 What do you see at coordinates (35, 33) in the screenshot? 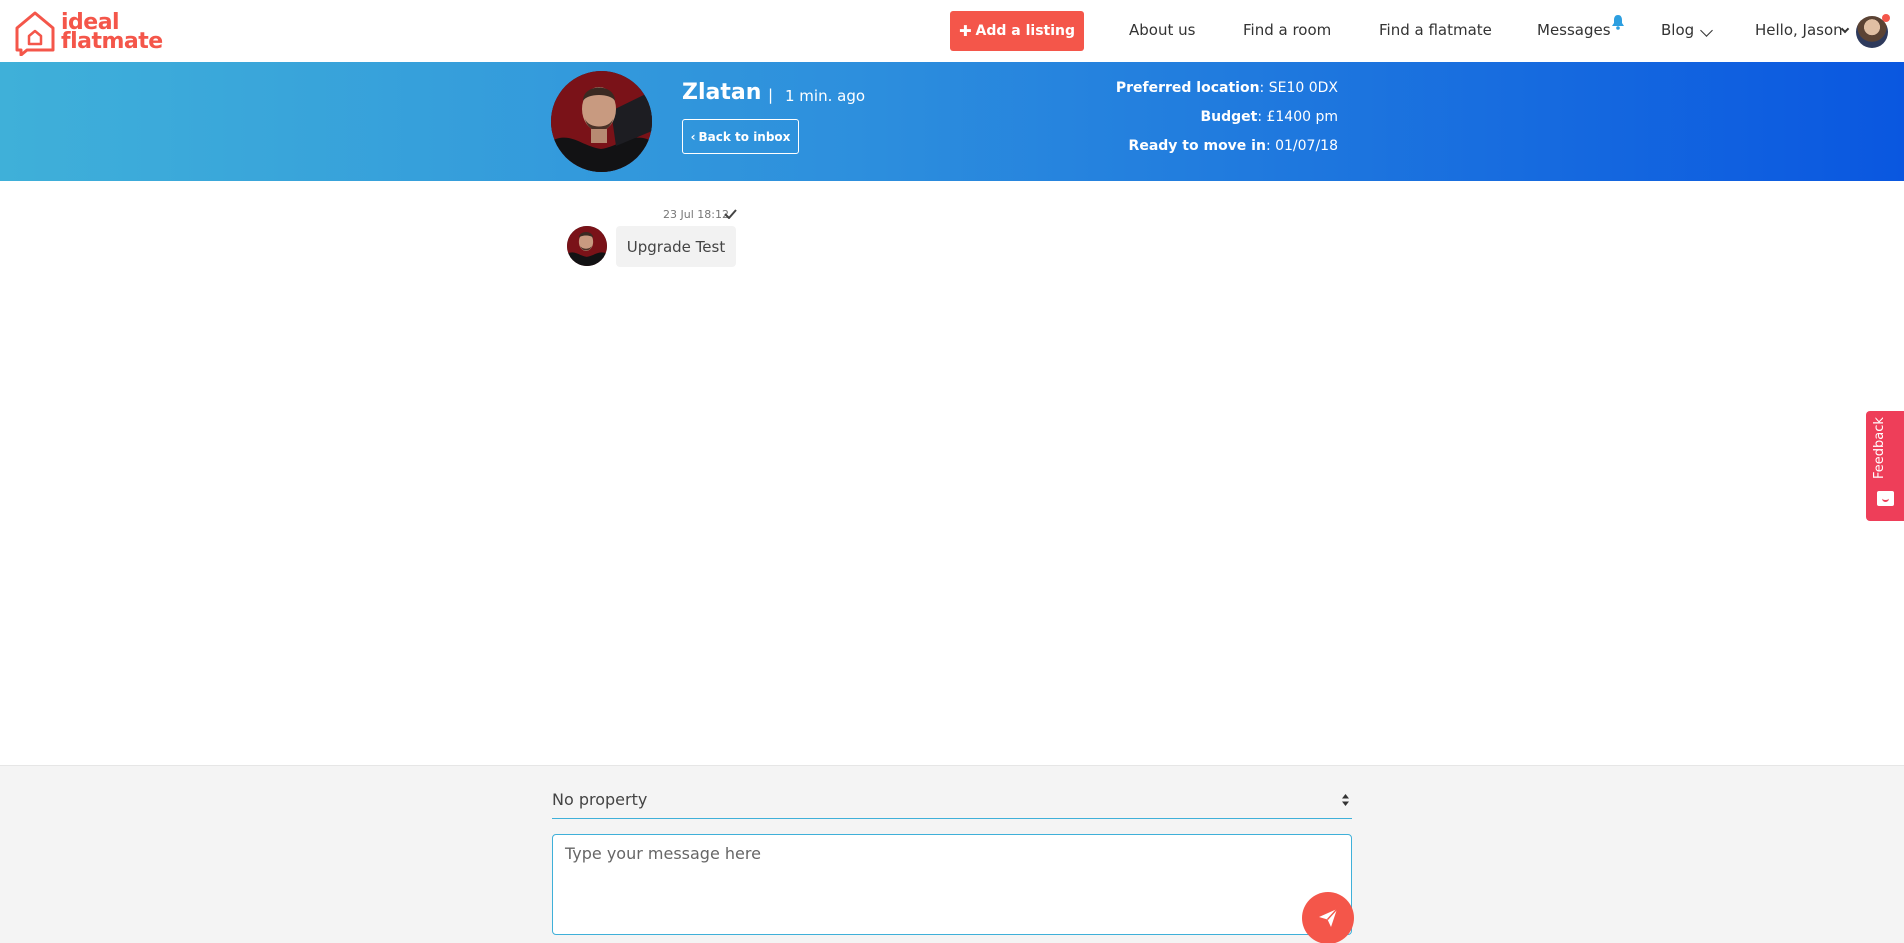
I see `house-logo-icon` at bounding box center [35, 33].